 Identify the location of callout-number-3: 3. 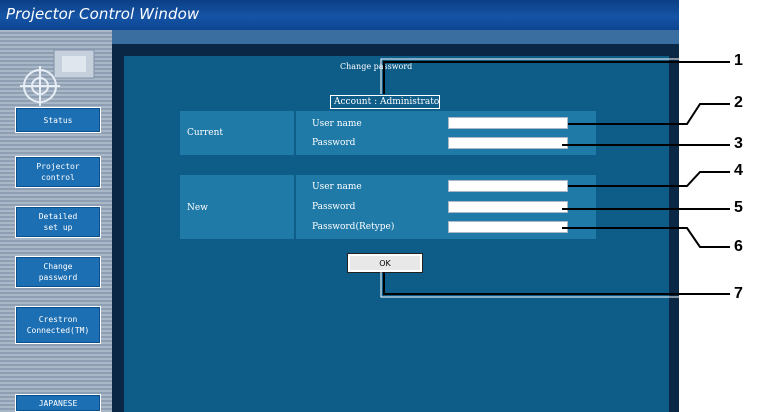
(738, 143).